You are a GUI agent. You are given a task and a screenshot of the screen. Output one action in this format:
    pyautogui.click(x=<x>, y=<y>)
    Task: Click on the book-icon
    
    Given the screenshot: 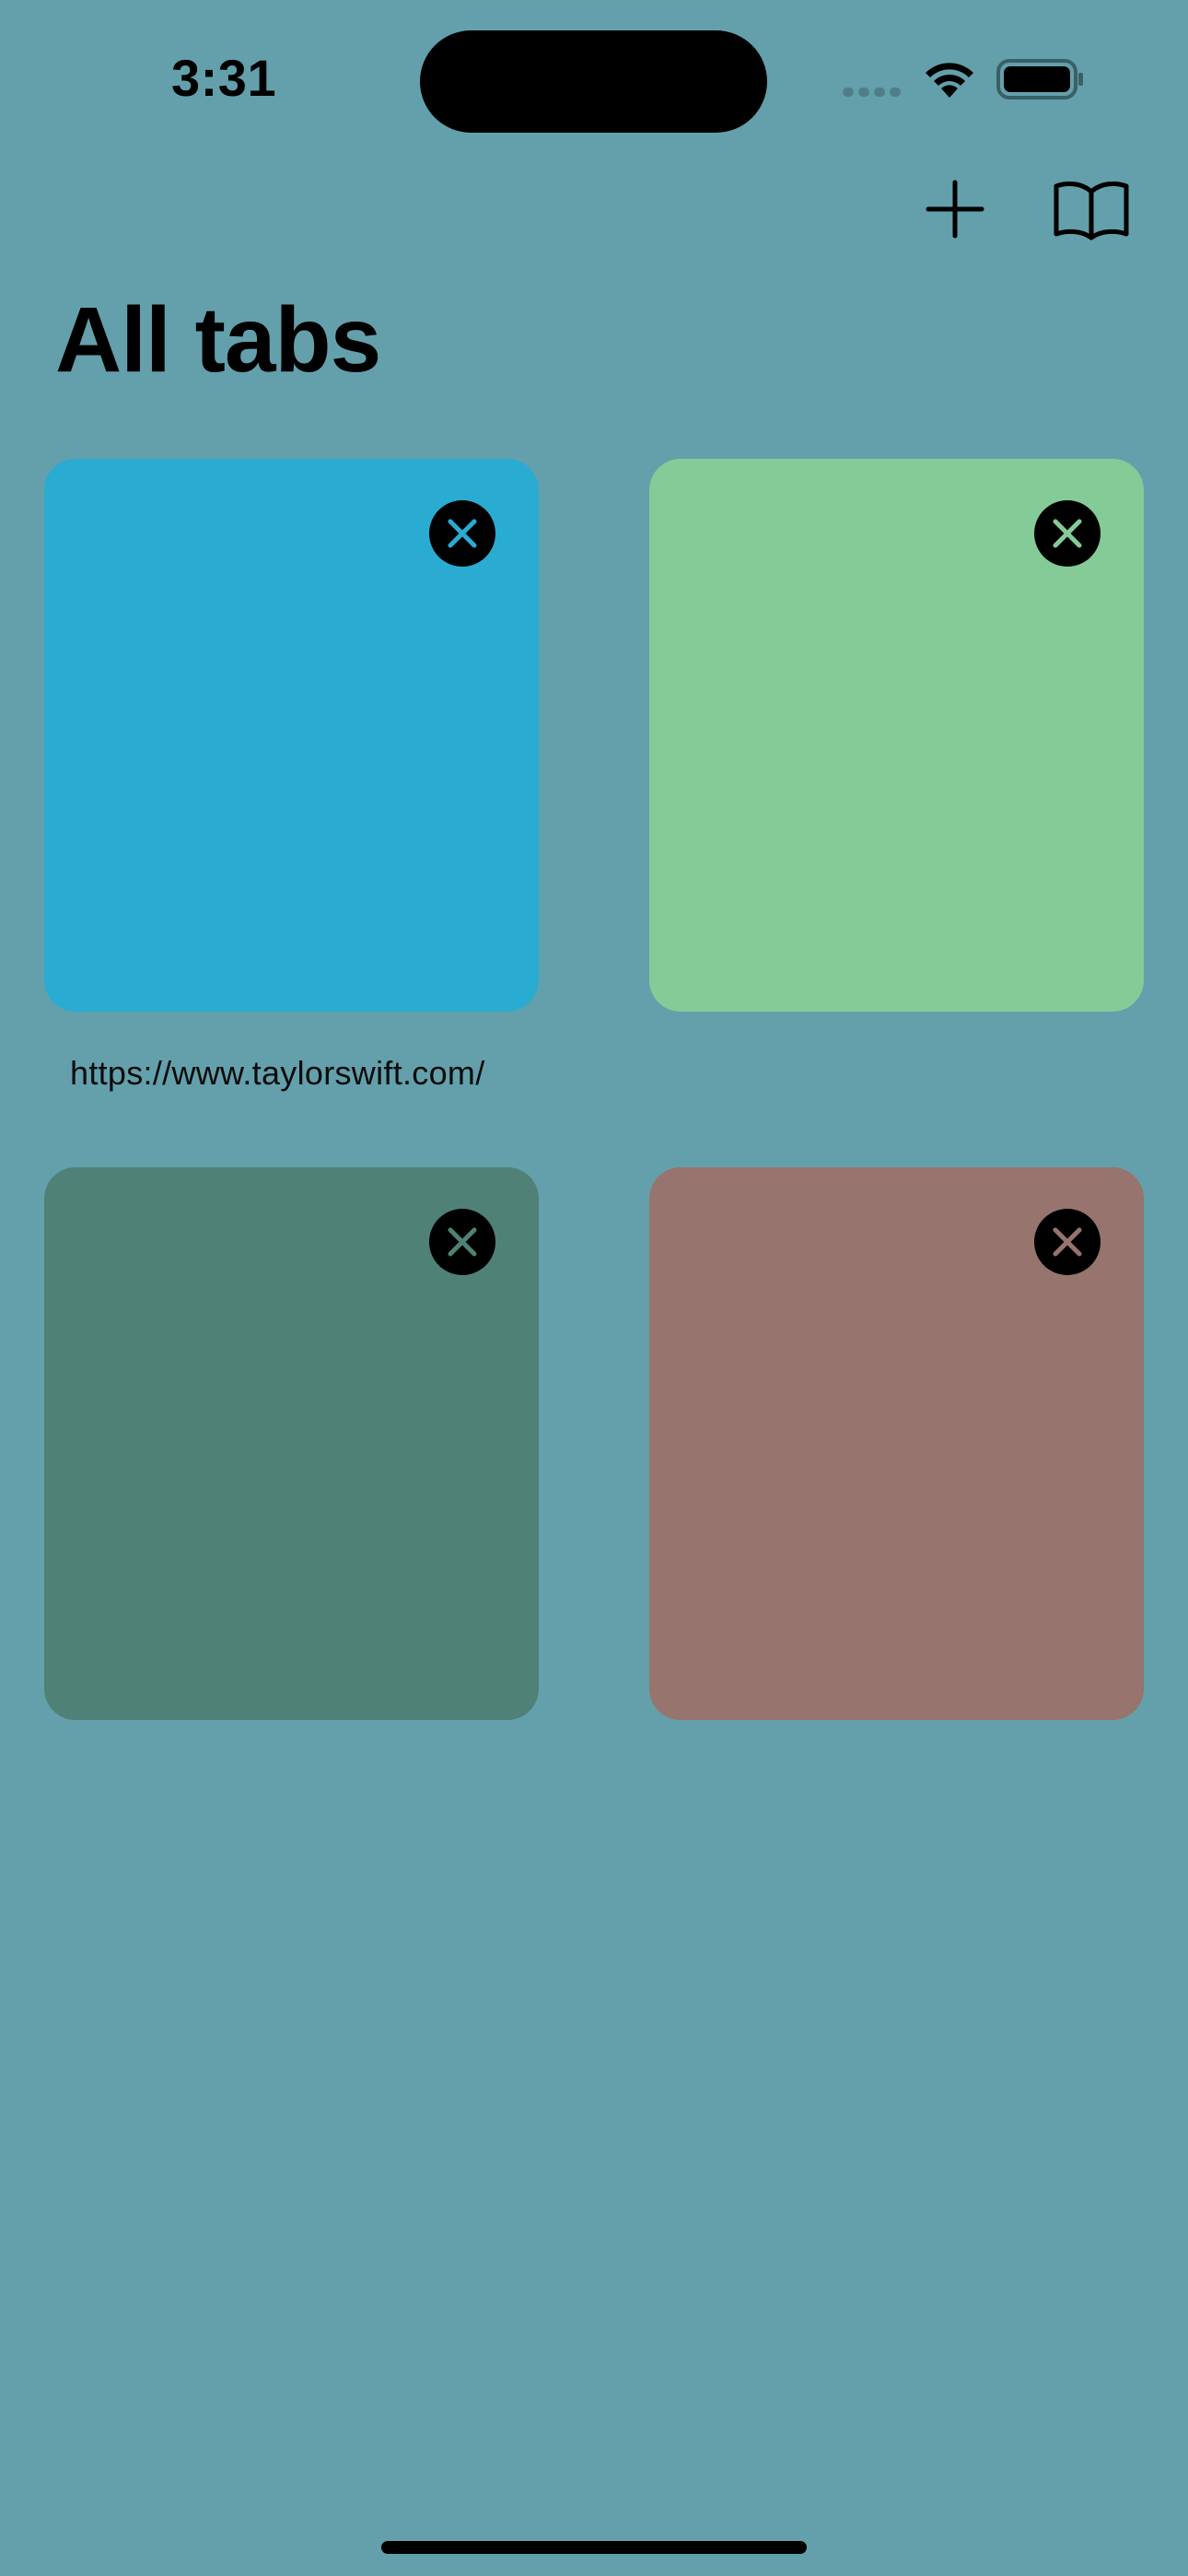 What is the action you would take?
    pyautogui.click(x=1091, y=211)
    